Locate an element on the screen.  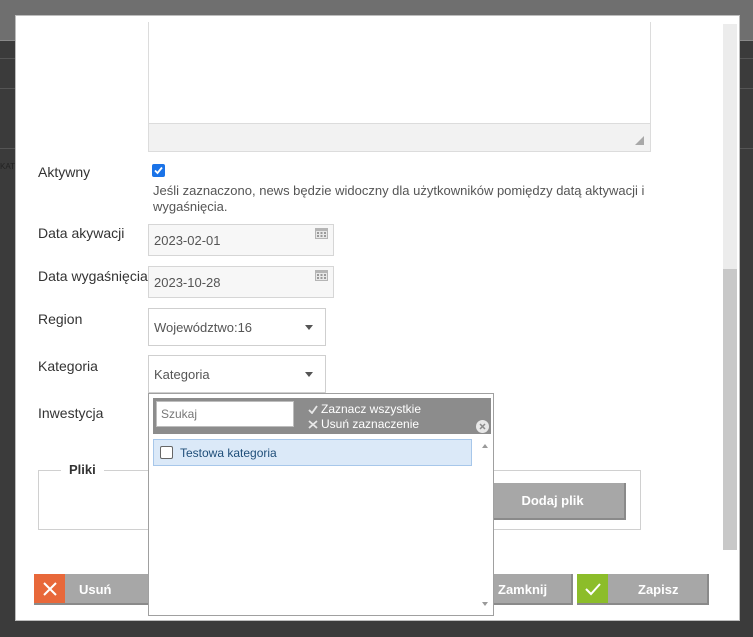
dialog-scrollbar-thumb is located at coordinates (730, 409).